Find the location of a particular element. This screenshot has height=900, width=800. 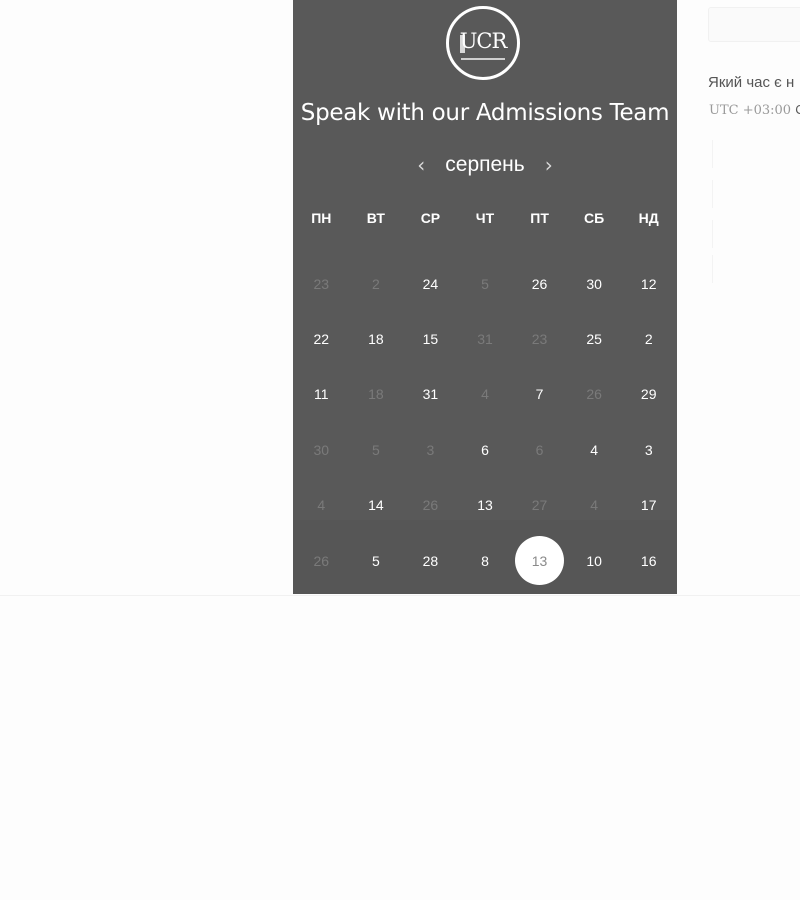

calendar-day-number: 15 is located at coordinates (430, 339).